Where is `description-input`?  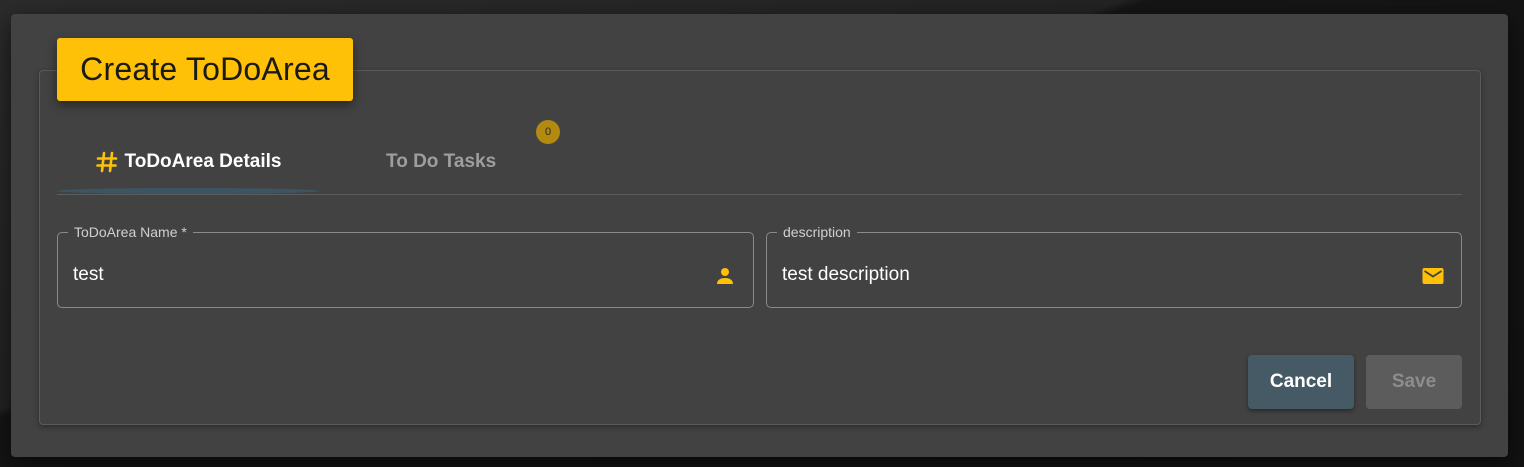
description-input is located at coordinates (1082, 275).